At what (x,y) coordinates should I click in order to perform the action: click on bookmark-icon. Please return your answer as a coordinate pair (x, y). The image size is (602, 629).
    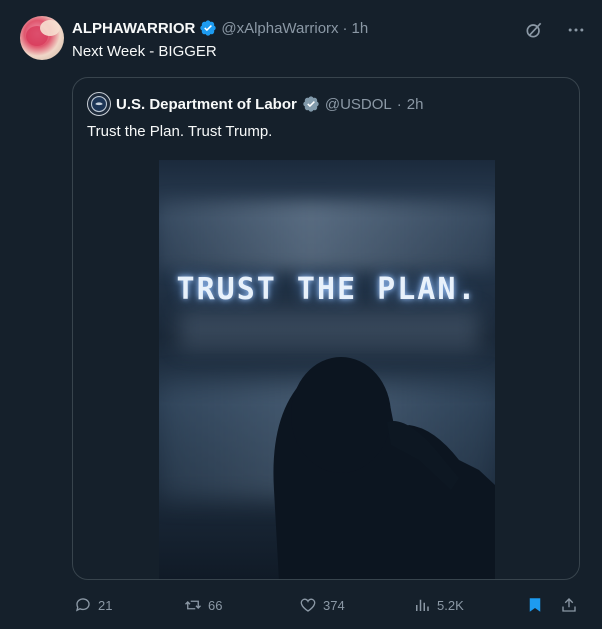
    Looking at the image, I should click on (535, 605).